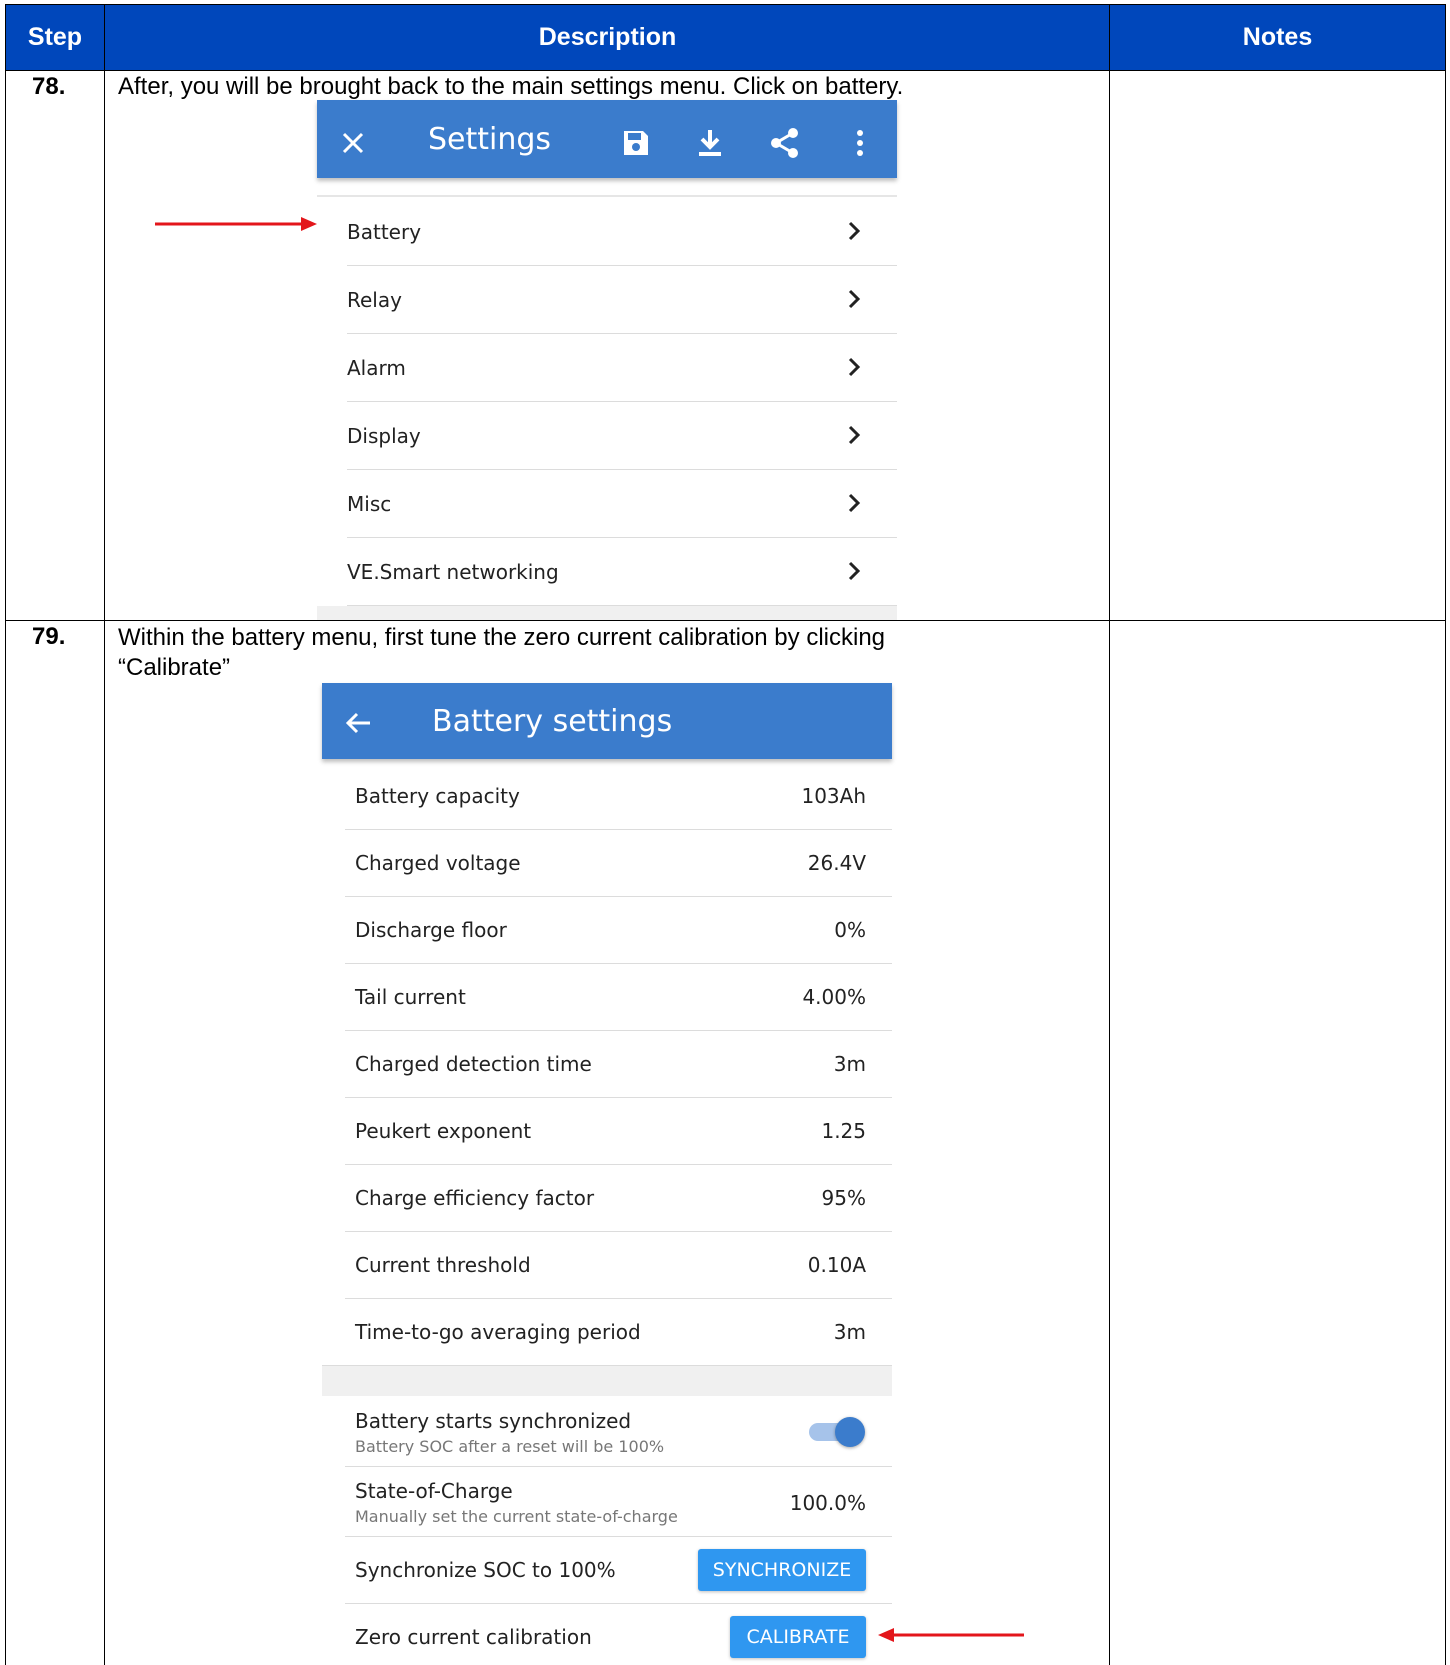  I want to click on setting-label: Battery capacity, so click(437, 796).